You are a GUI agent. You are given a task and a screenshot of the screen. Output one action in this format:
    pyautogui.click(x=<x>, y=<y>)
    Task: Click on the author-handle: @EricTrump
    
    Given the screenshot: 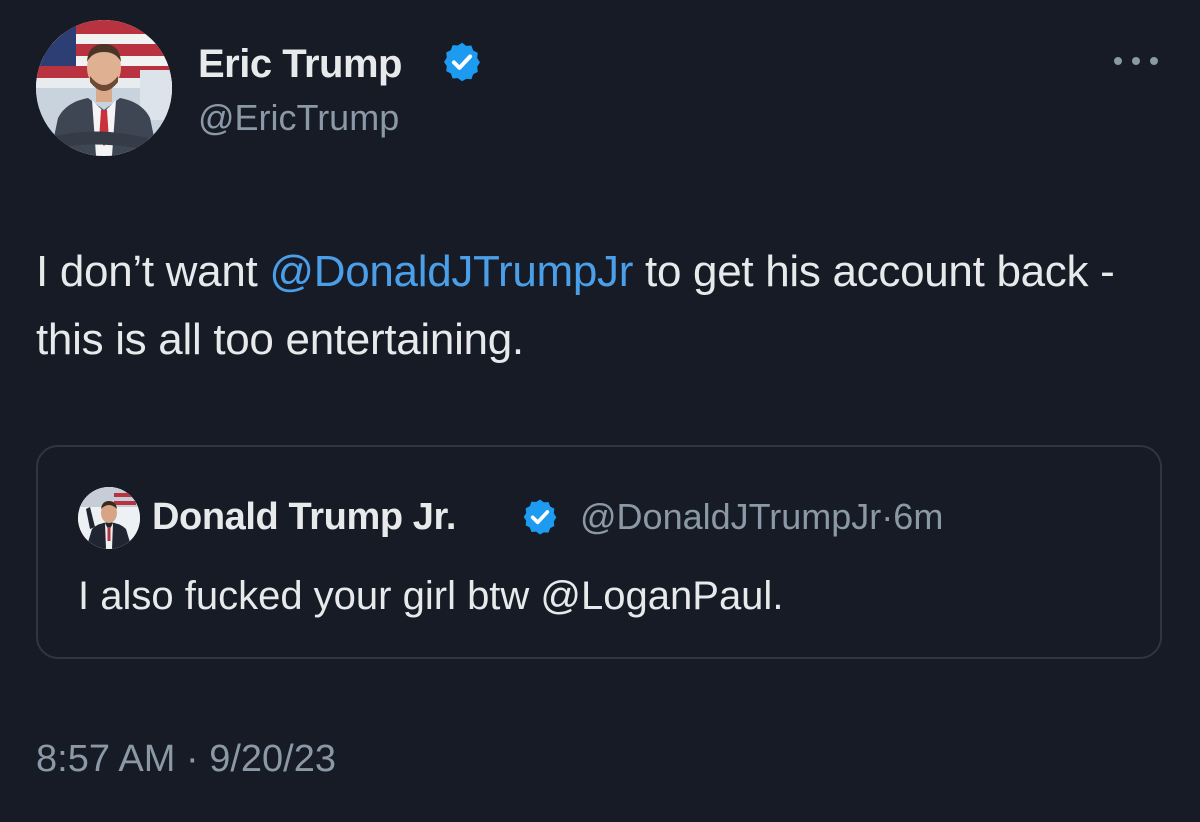 What is the action you would take?
    pyautogui.click(x=298, y=118)
    